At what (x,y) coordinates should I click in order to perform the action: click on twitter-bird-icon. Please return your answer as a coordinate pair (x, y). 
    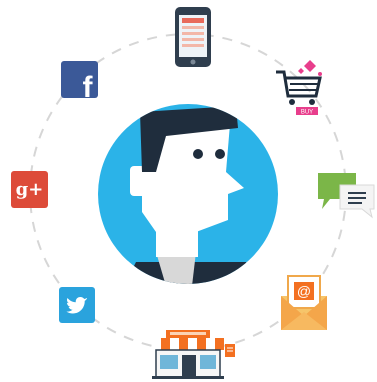
    Looking at the image, I should click on (76, 305).